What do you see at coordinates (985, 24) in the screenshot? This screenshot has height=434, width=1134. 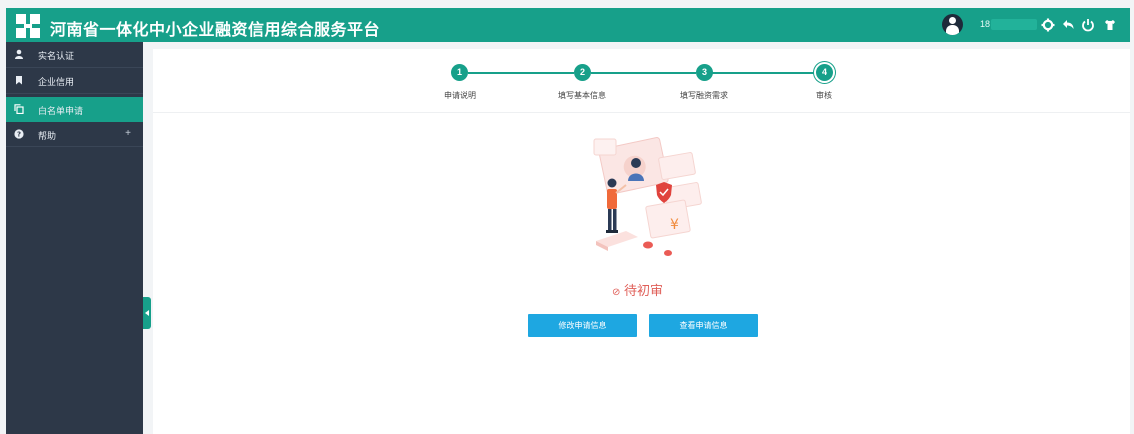 I see `user-name: 18` at bounding box center [985, 24].